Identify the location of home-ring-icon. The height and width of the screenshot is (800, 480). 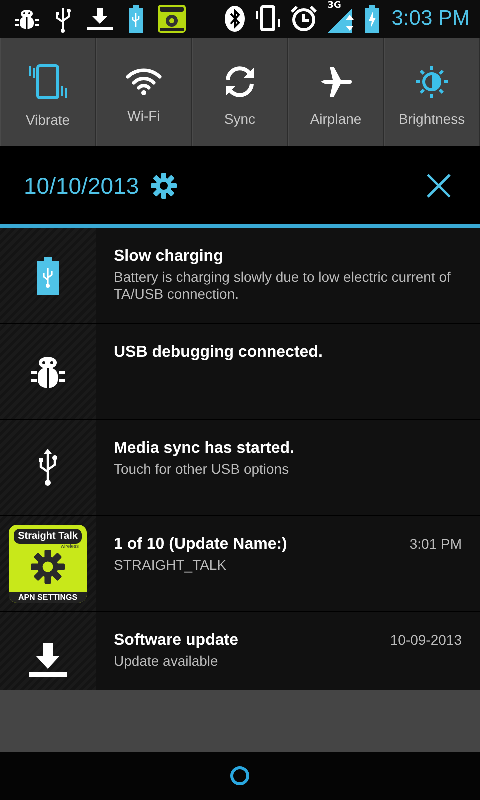
(240, 776).